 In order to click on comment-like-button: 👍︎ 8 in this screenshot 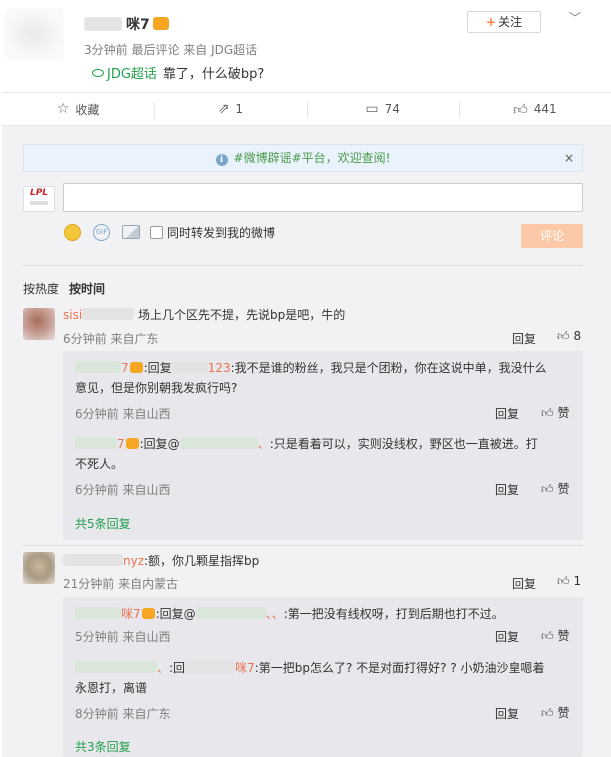, I will do `click(569, 336)`.